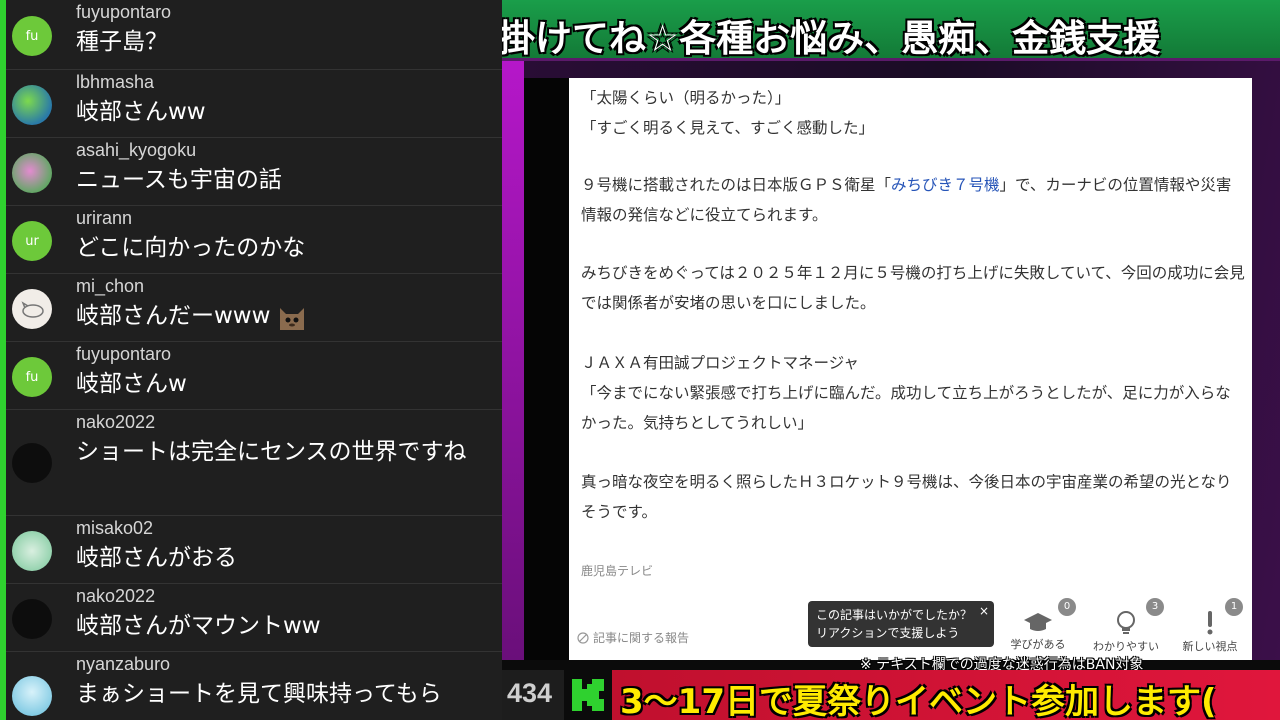 This screenshot has height=720, width=1280. What do you see at coordinates (254, 104) in the screenshot?
I see `chat-message: lbhmasha 岐部さんww` at bounding box center [254, 104].